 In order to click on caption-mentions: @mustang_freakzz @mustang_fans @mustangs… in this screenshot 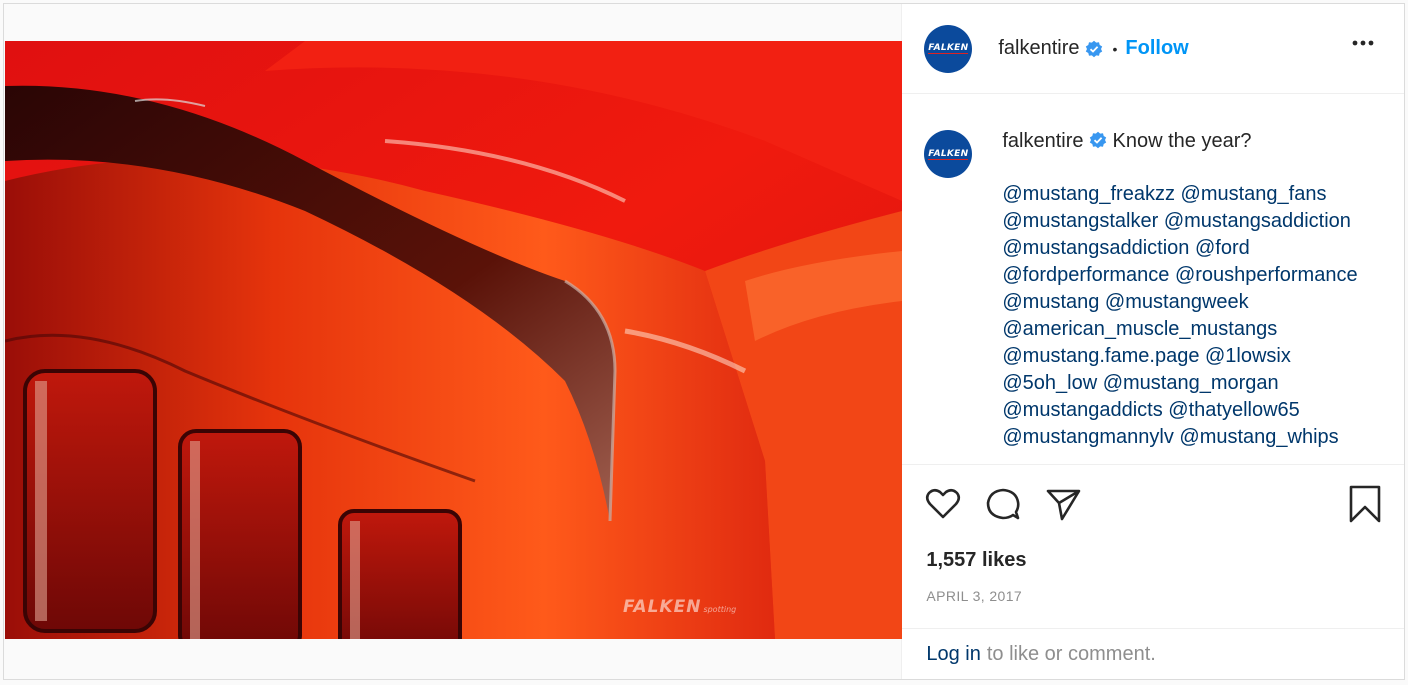, I will do `click(1179, 316)`.